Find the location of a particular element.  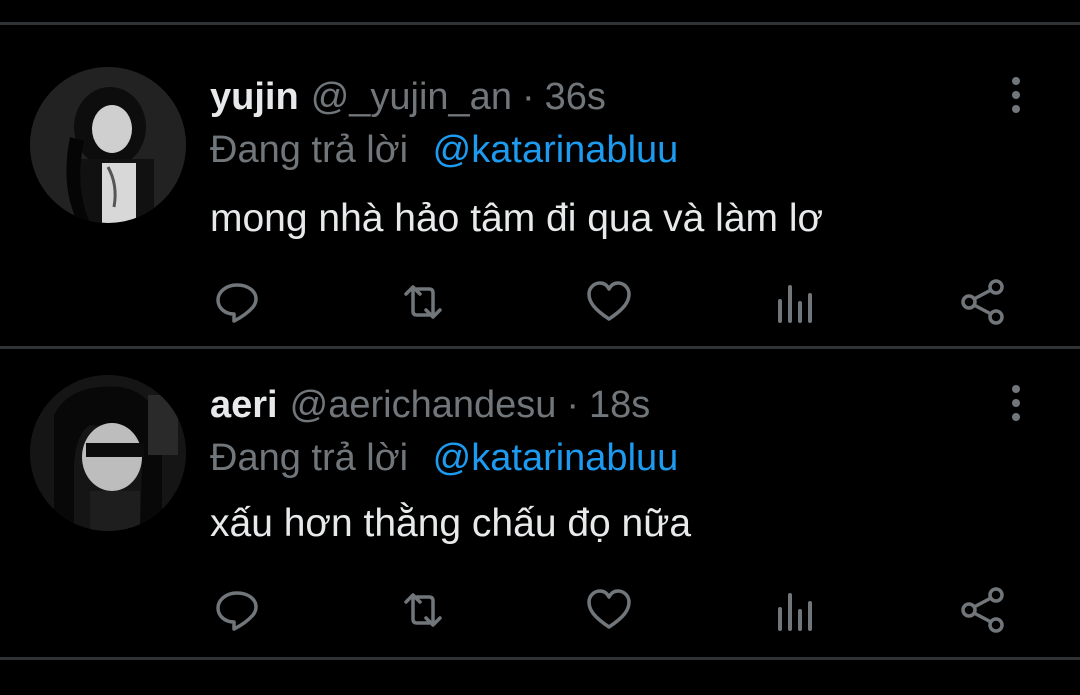

tweet-header: yujin @_yujin_an · 36s is located at coordinates (408, 97).